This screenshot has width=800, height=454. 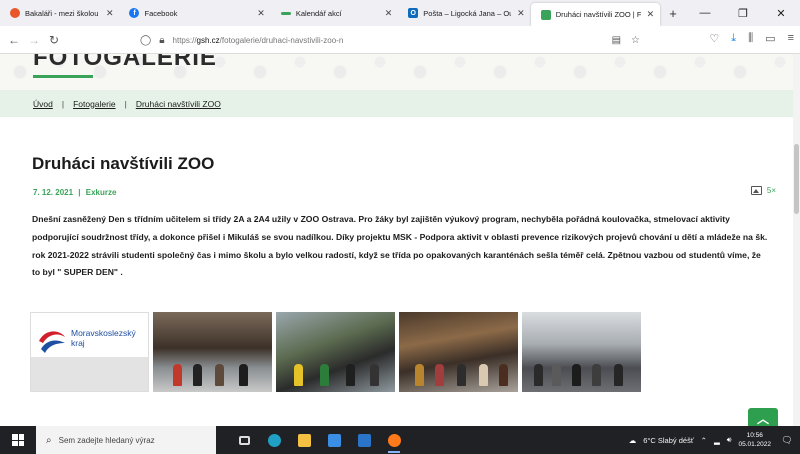 What do you see at coordinates (145, 40) in the screenshot?
I see `shield-icon: ◯` at bounding box center [145, 40].